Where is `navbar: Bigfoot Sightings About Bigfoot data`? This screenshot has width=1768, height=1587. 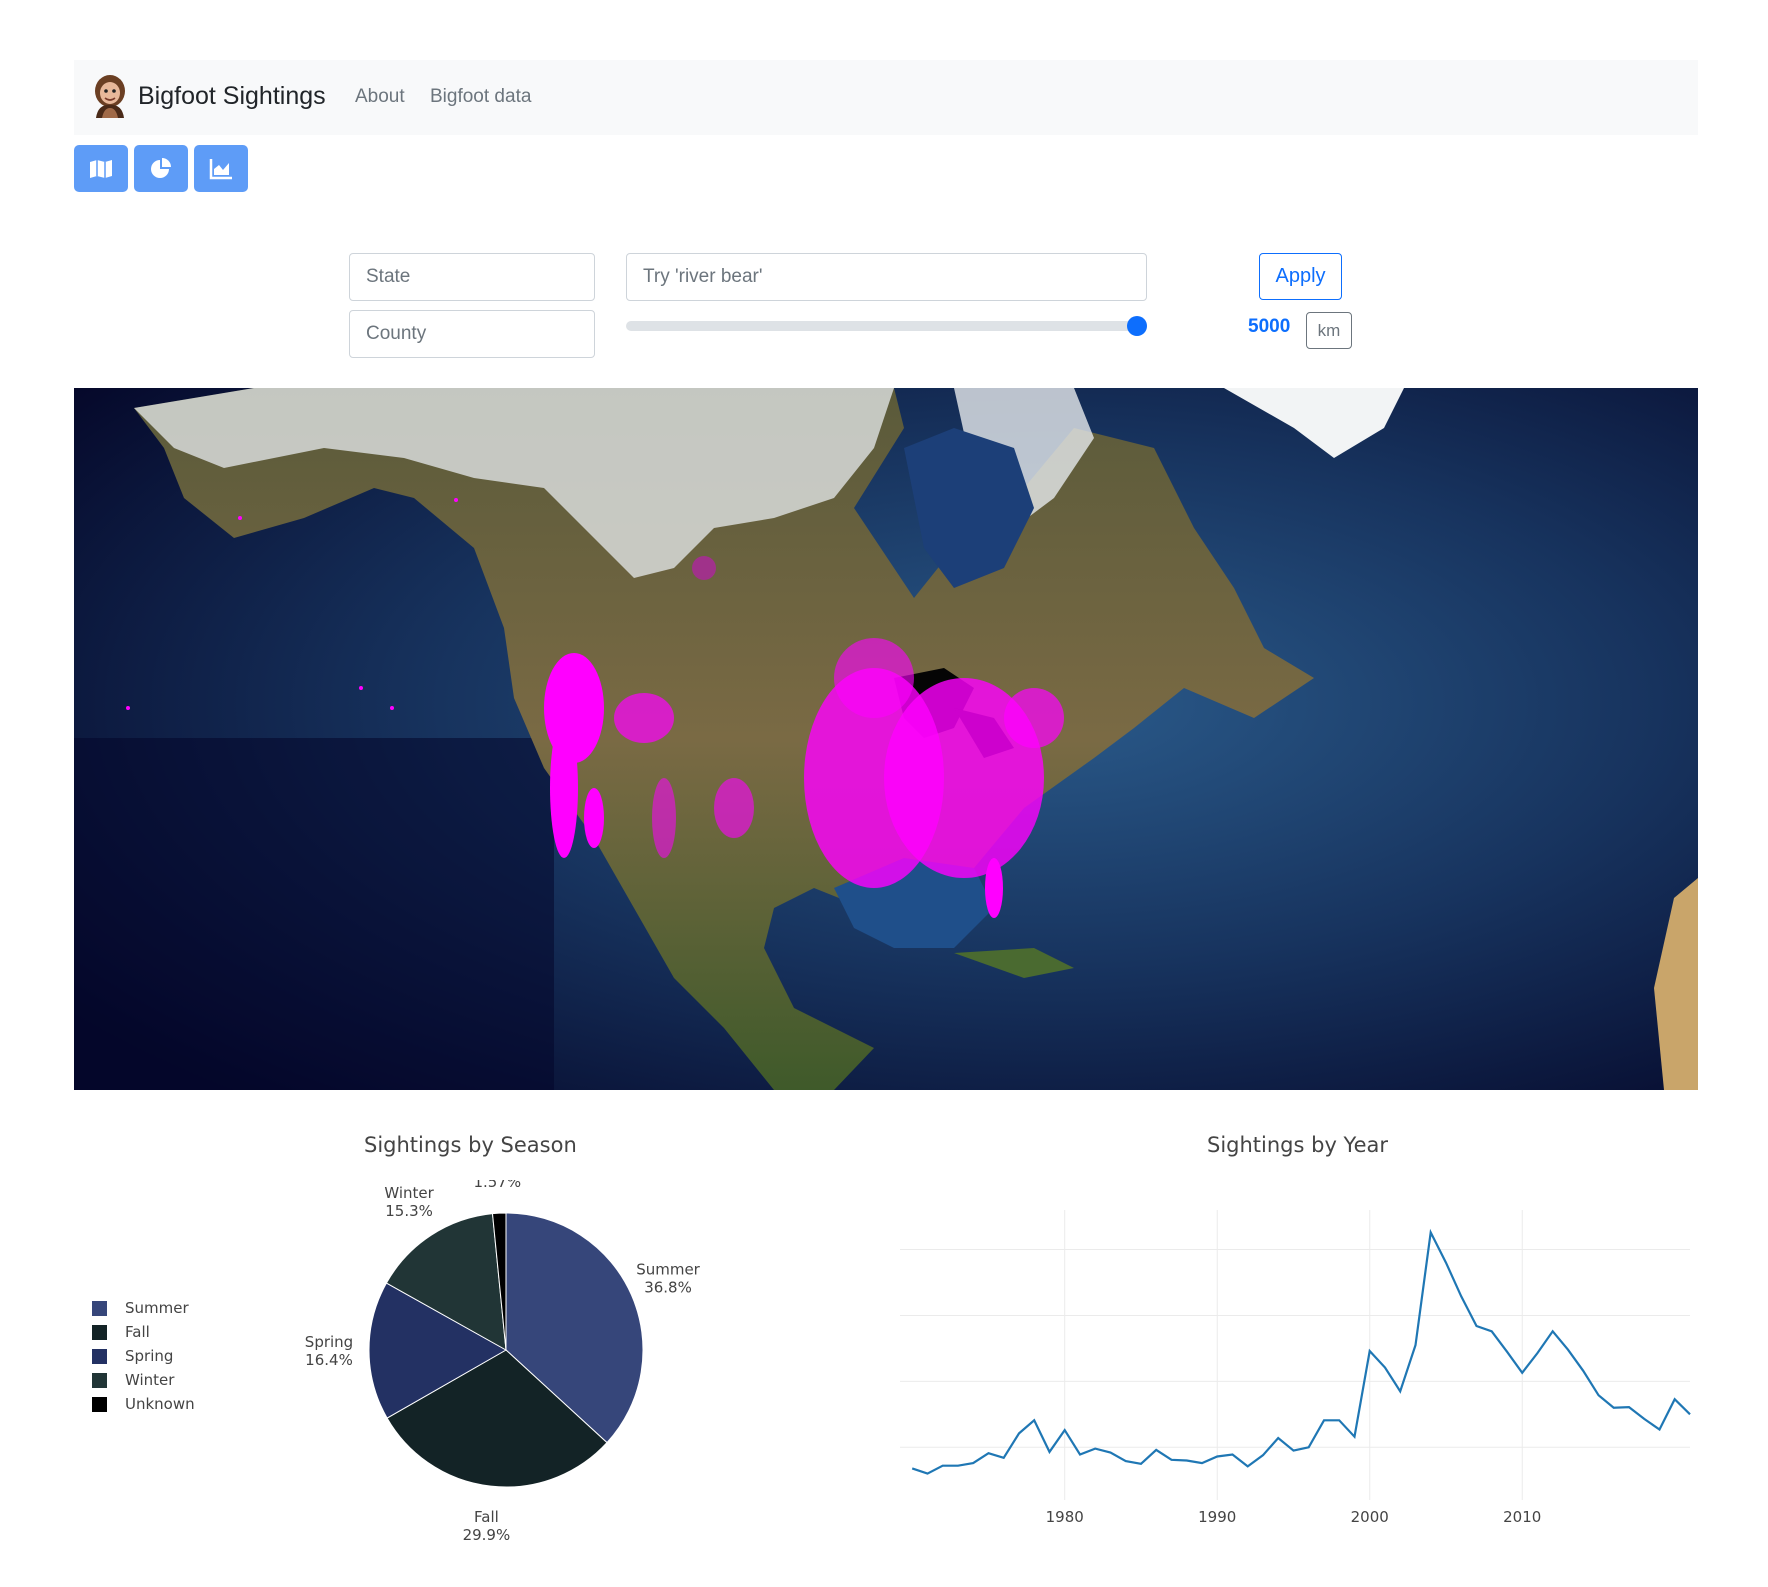
navbar: Bigfoot Sightings About Bigfoot data is located at coordinates (886, 97).